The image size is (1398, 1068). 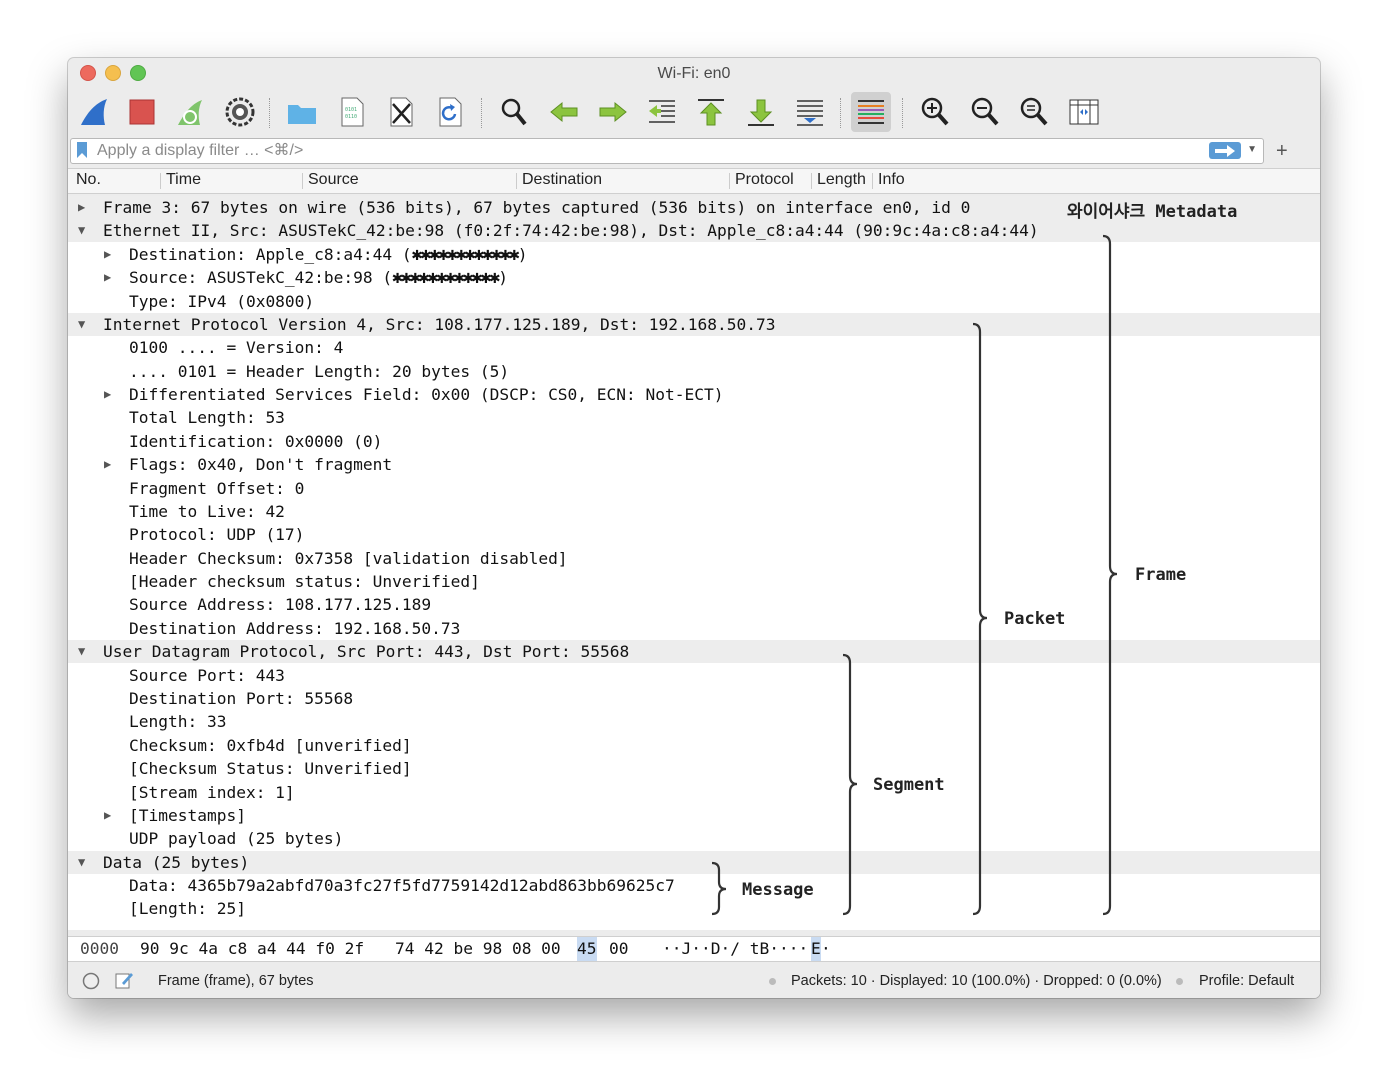 I want to click on tree-row-label: .... 0101 = Header Length: 20 bytes (5), so click(x=319, y=371).